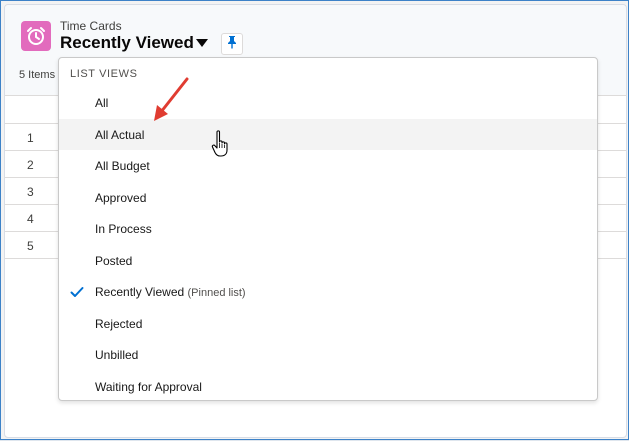 The width and height of the screenshot is (629, 441). I want to click on dropdown-heading: LIST VIEWS, so click(104, 74).